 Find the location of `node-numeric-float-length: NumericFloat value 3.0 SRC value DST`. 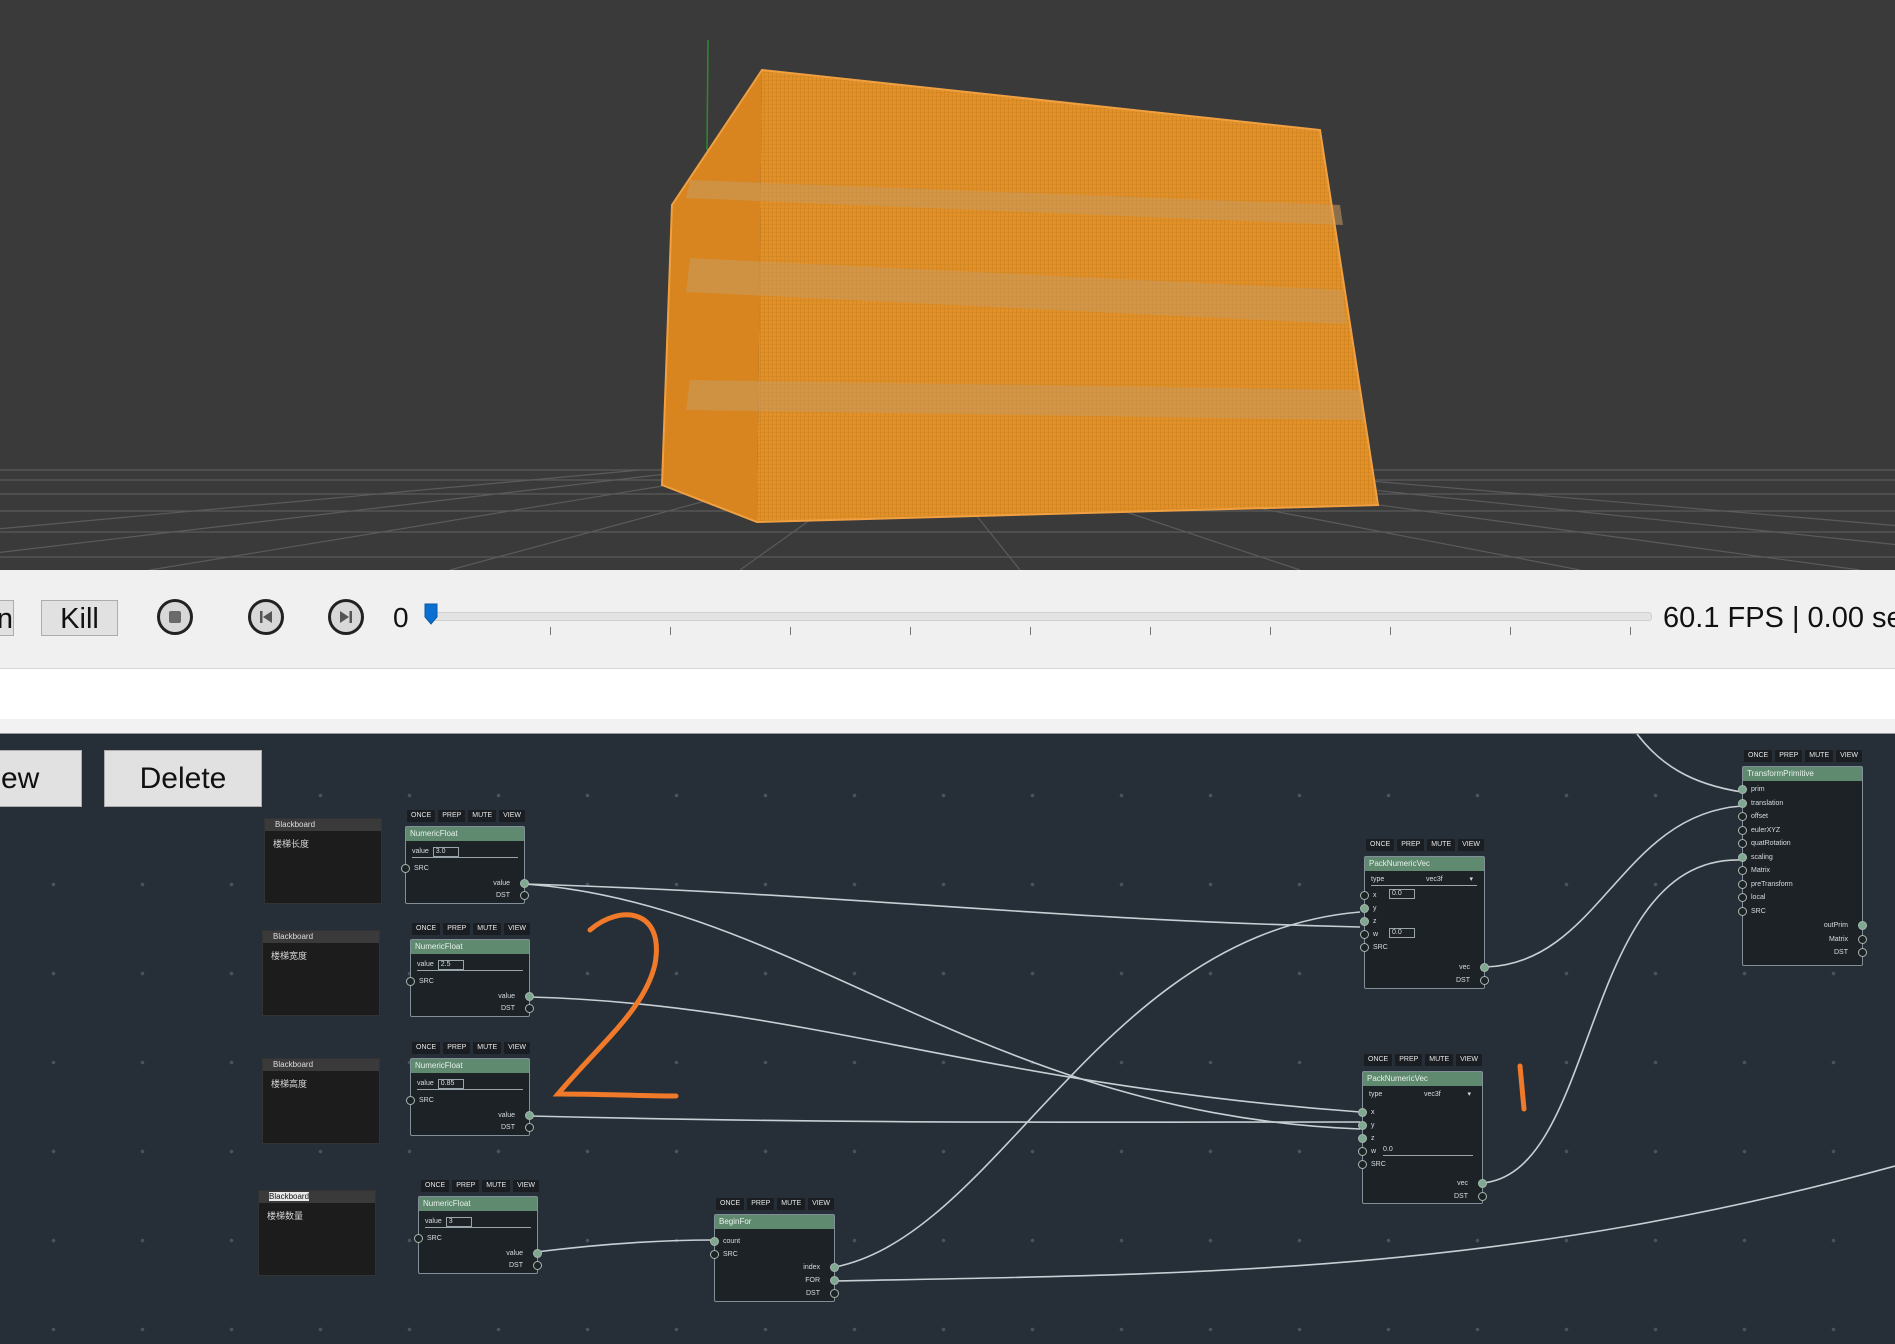

node-numeric-float-length: NumericFloat value 3.0 SRC value DST is located at coordinates (465, 865).